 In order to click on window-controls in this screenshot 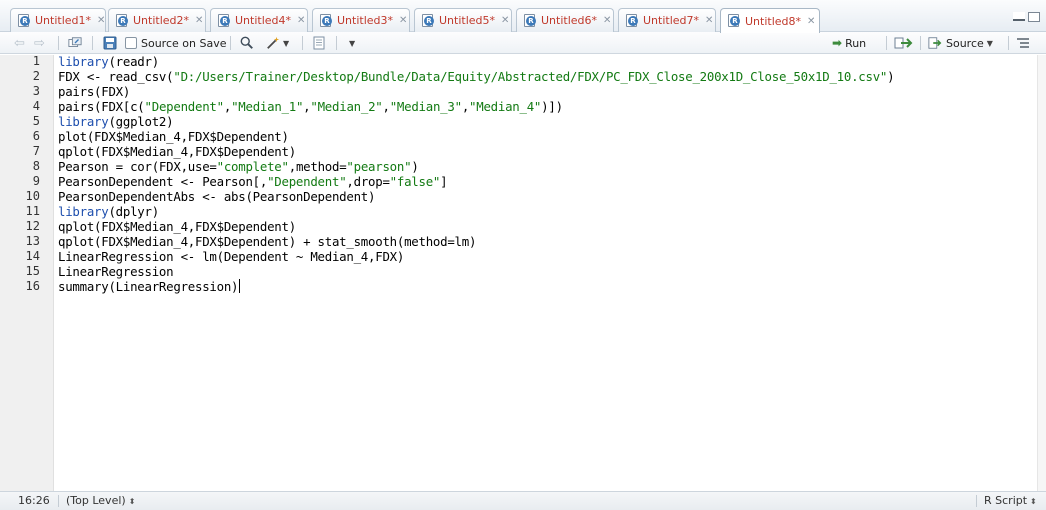, I will do `click(1026, 17)`.